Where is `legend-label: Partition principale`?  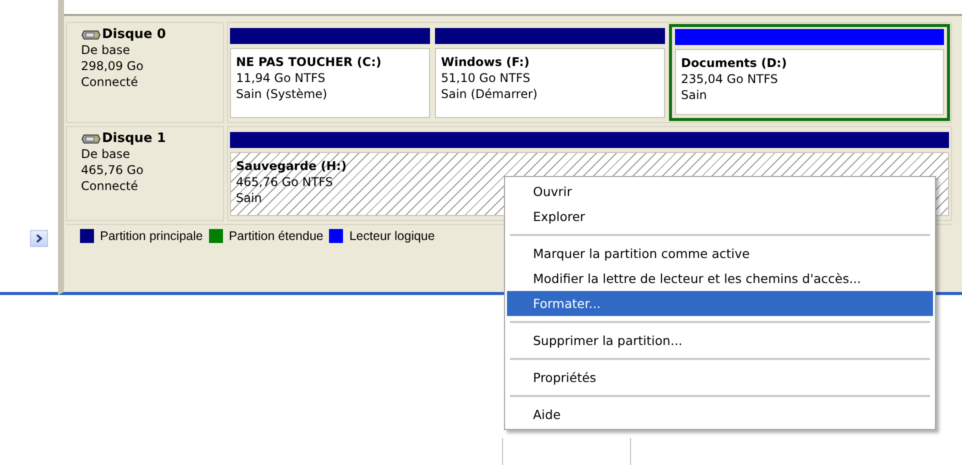
legend-label: Partition principale is located at coordinates (151, 236).